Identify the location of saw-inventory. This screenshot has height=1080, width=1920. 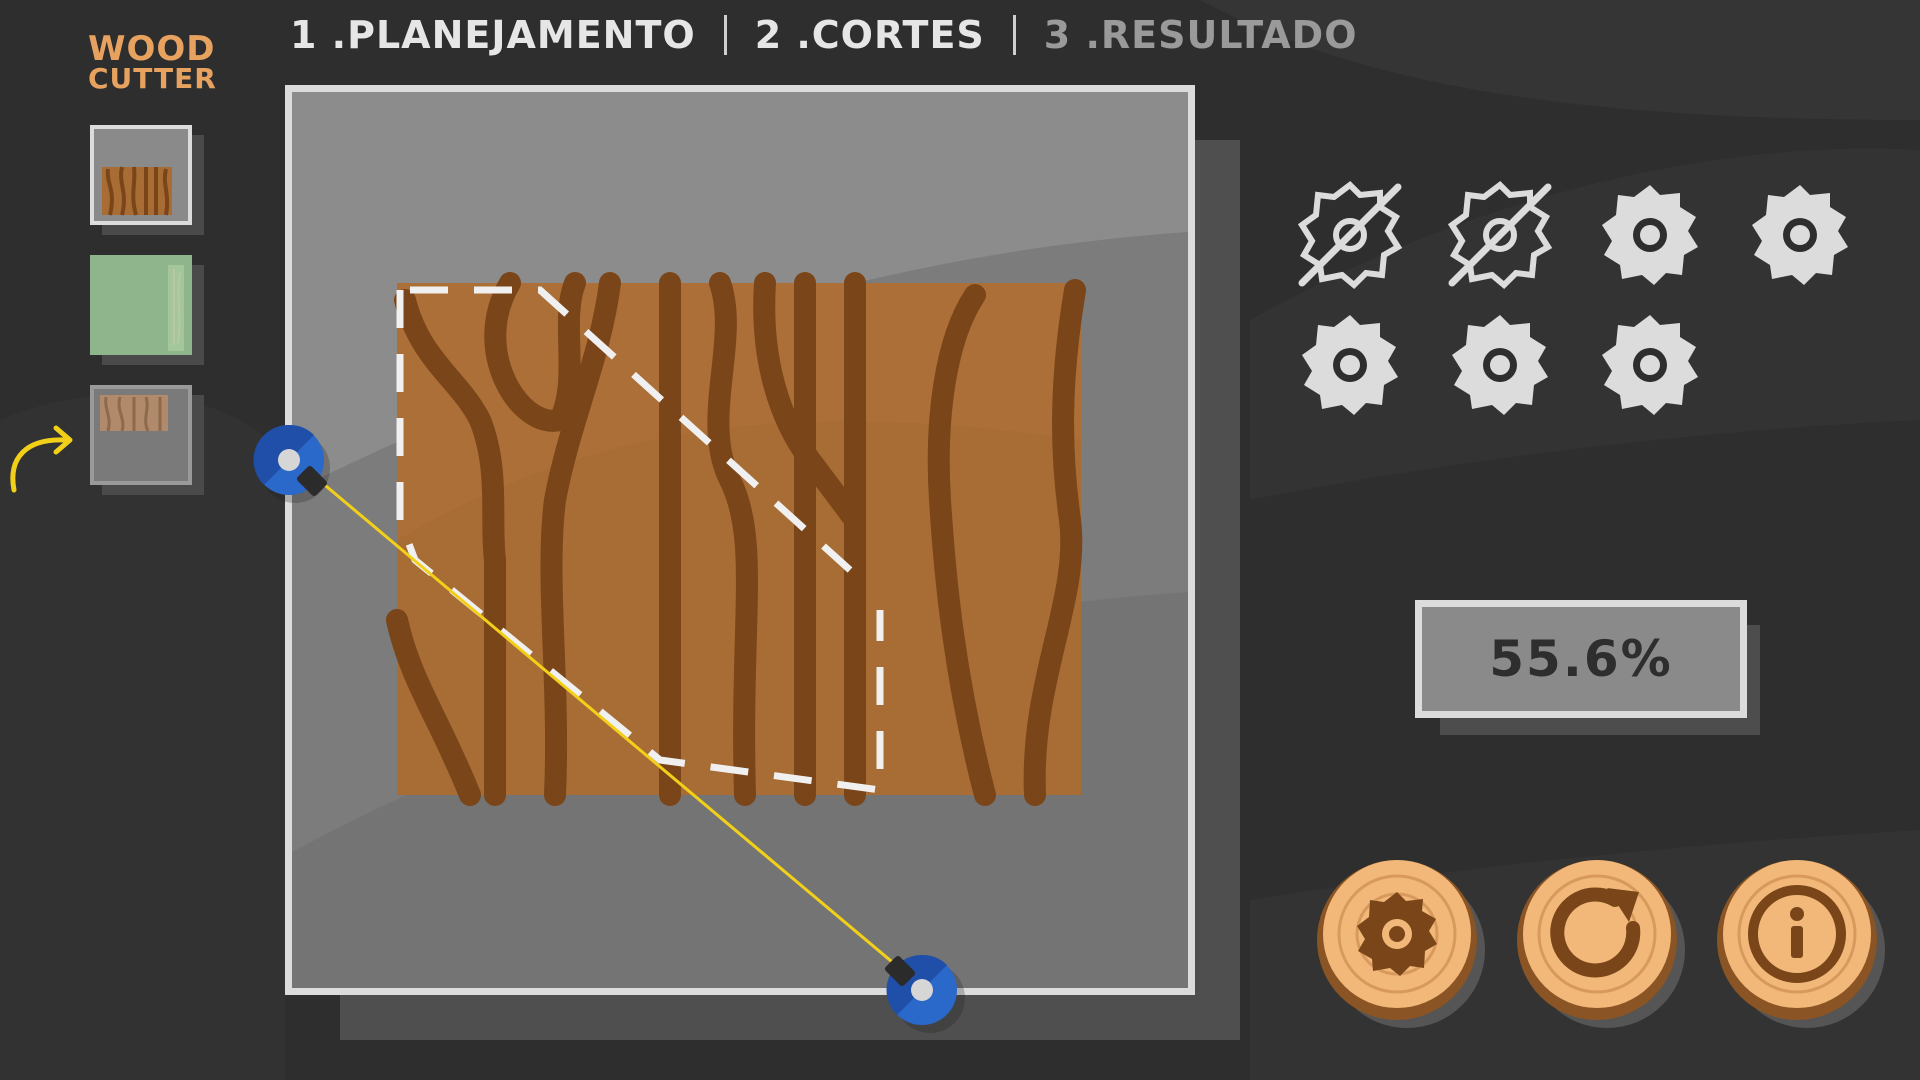
(1569, 297).